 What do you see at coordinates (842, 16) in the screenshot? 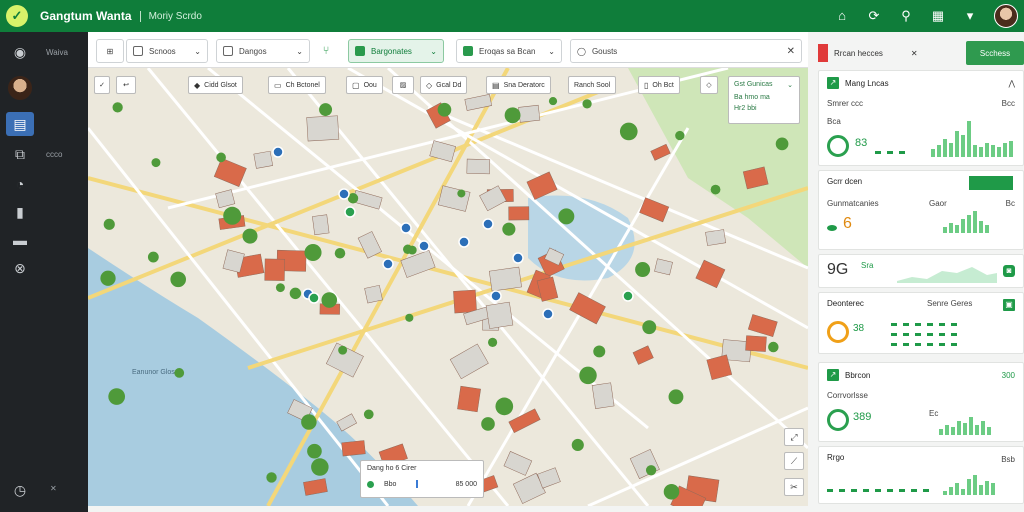
I see `home-icon: ⌂` at bounding box center [842, 16].